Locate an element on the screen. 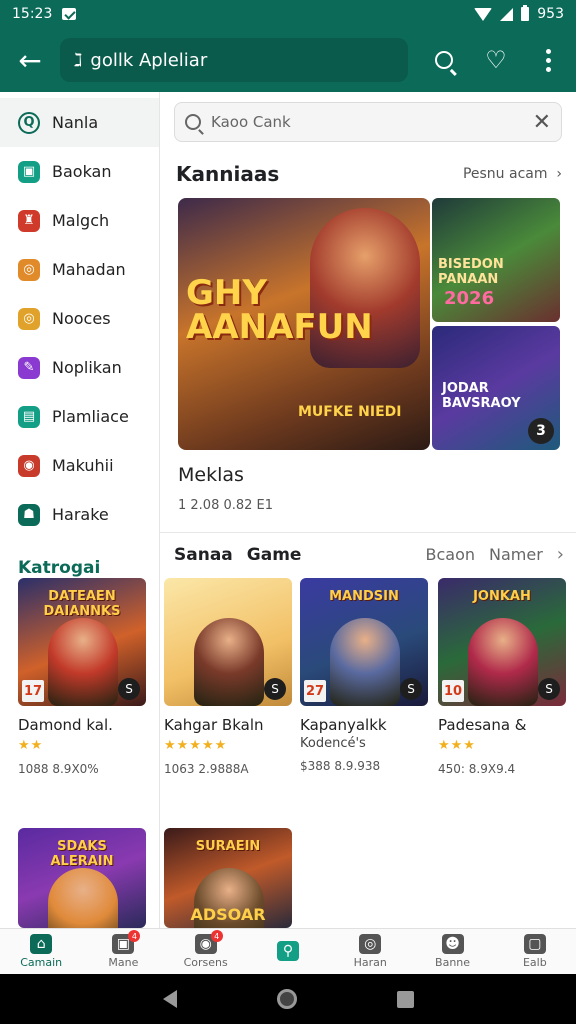 This screenshot has height=1024, width=576. sidebar-item: ♜ Malgch is located at coordinates (79, 220).